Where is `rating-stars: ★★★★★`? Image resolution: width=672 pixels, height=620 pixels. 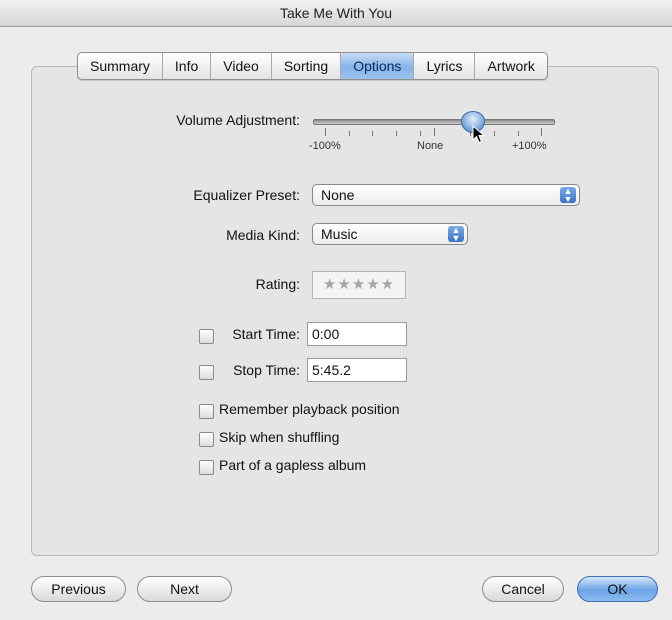 rating-stars: ★★★★★ is located at coordinates (359, 285).